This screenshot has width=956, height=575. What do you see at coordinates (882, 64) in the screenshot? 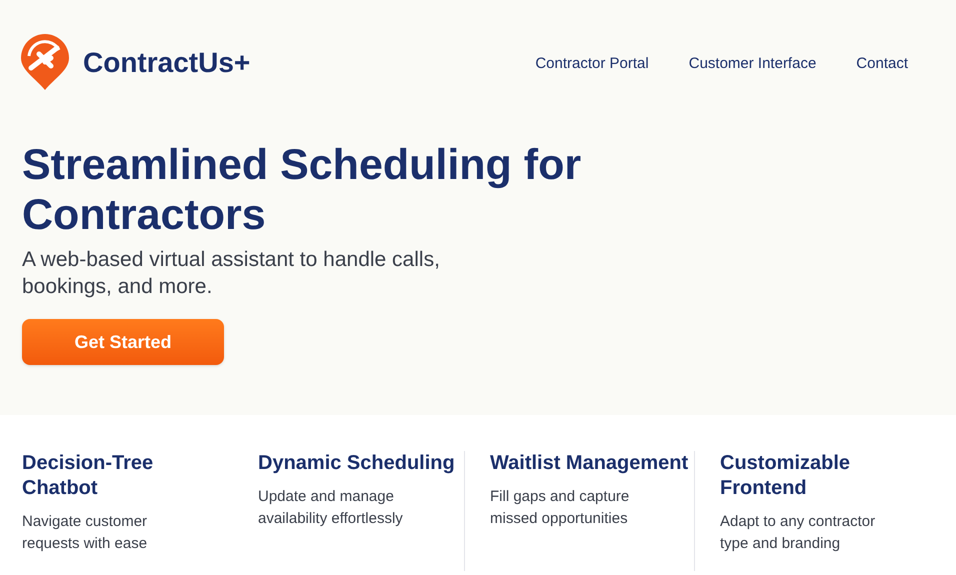
I see `nav-link: Contact` at bounding box center [882, 64].